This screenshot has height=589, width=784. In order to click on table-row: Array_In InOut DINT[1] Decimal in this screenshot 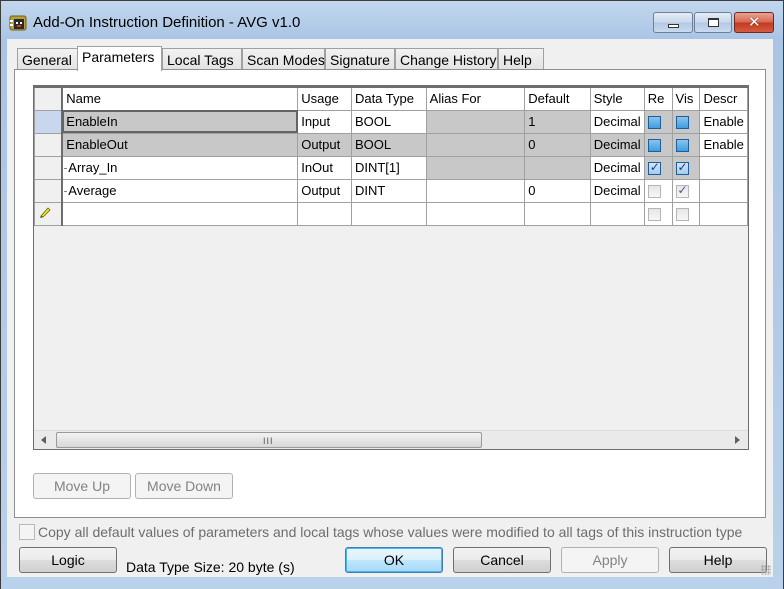, I will do `click(391, 167)`.